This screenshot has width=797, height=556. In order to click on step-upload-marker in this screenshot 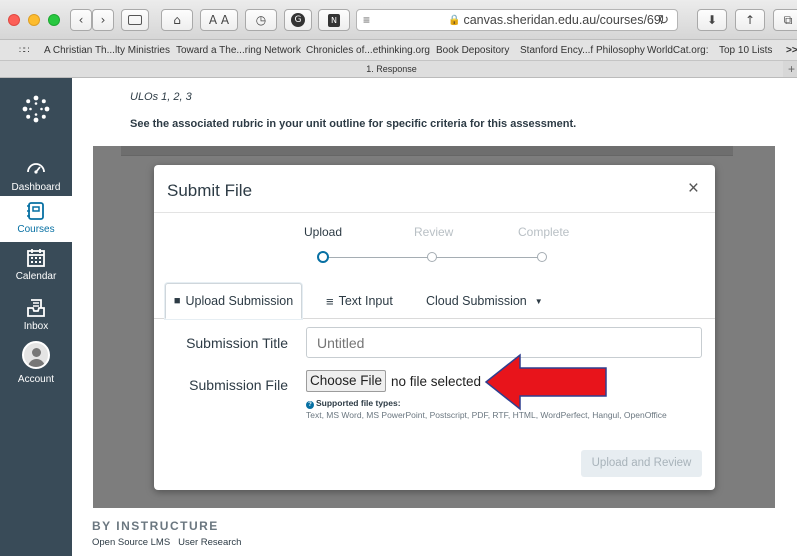, I will do `click(323, 257)`.